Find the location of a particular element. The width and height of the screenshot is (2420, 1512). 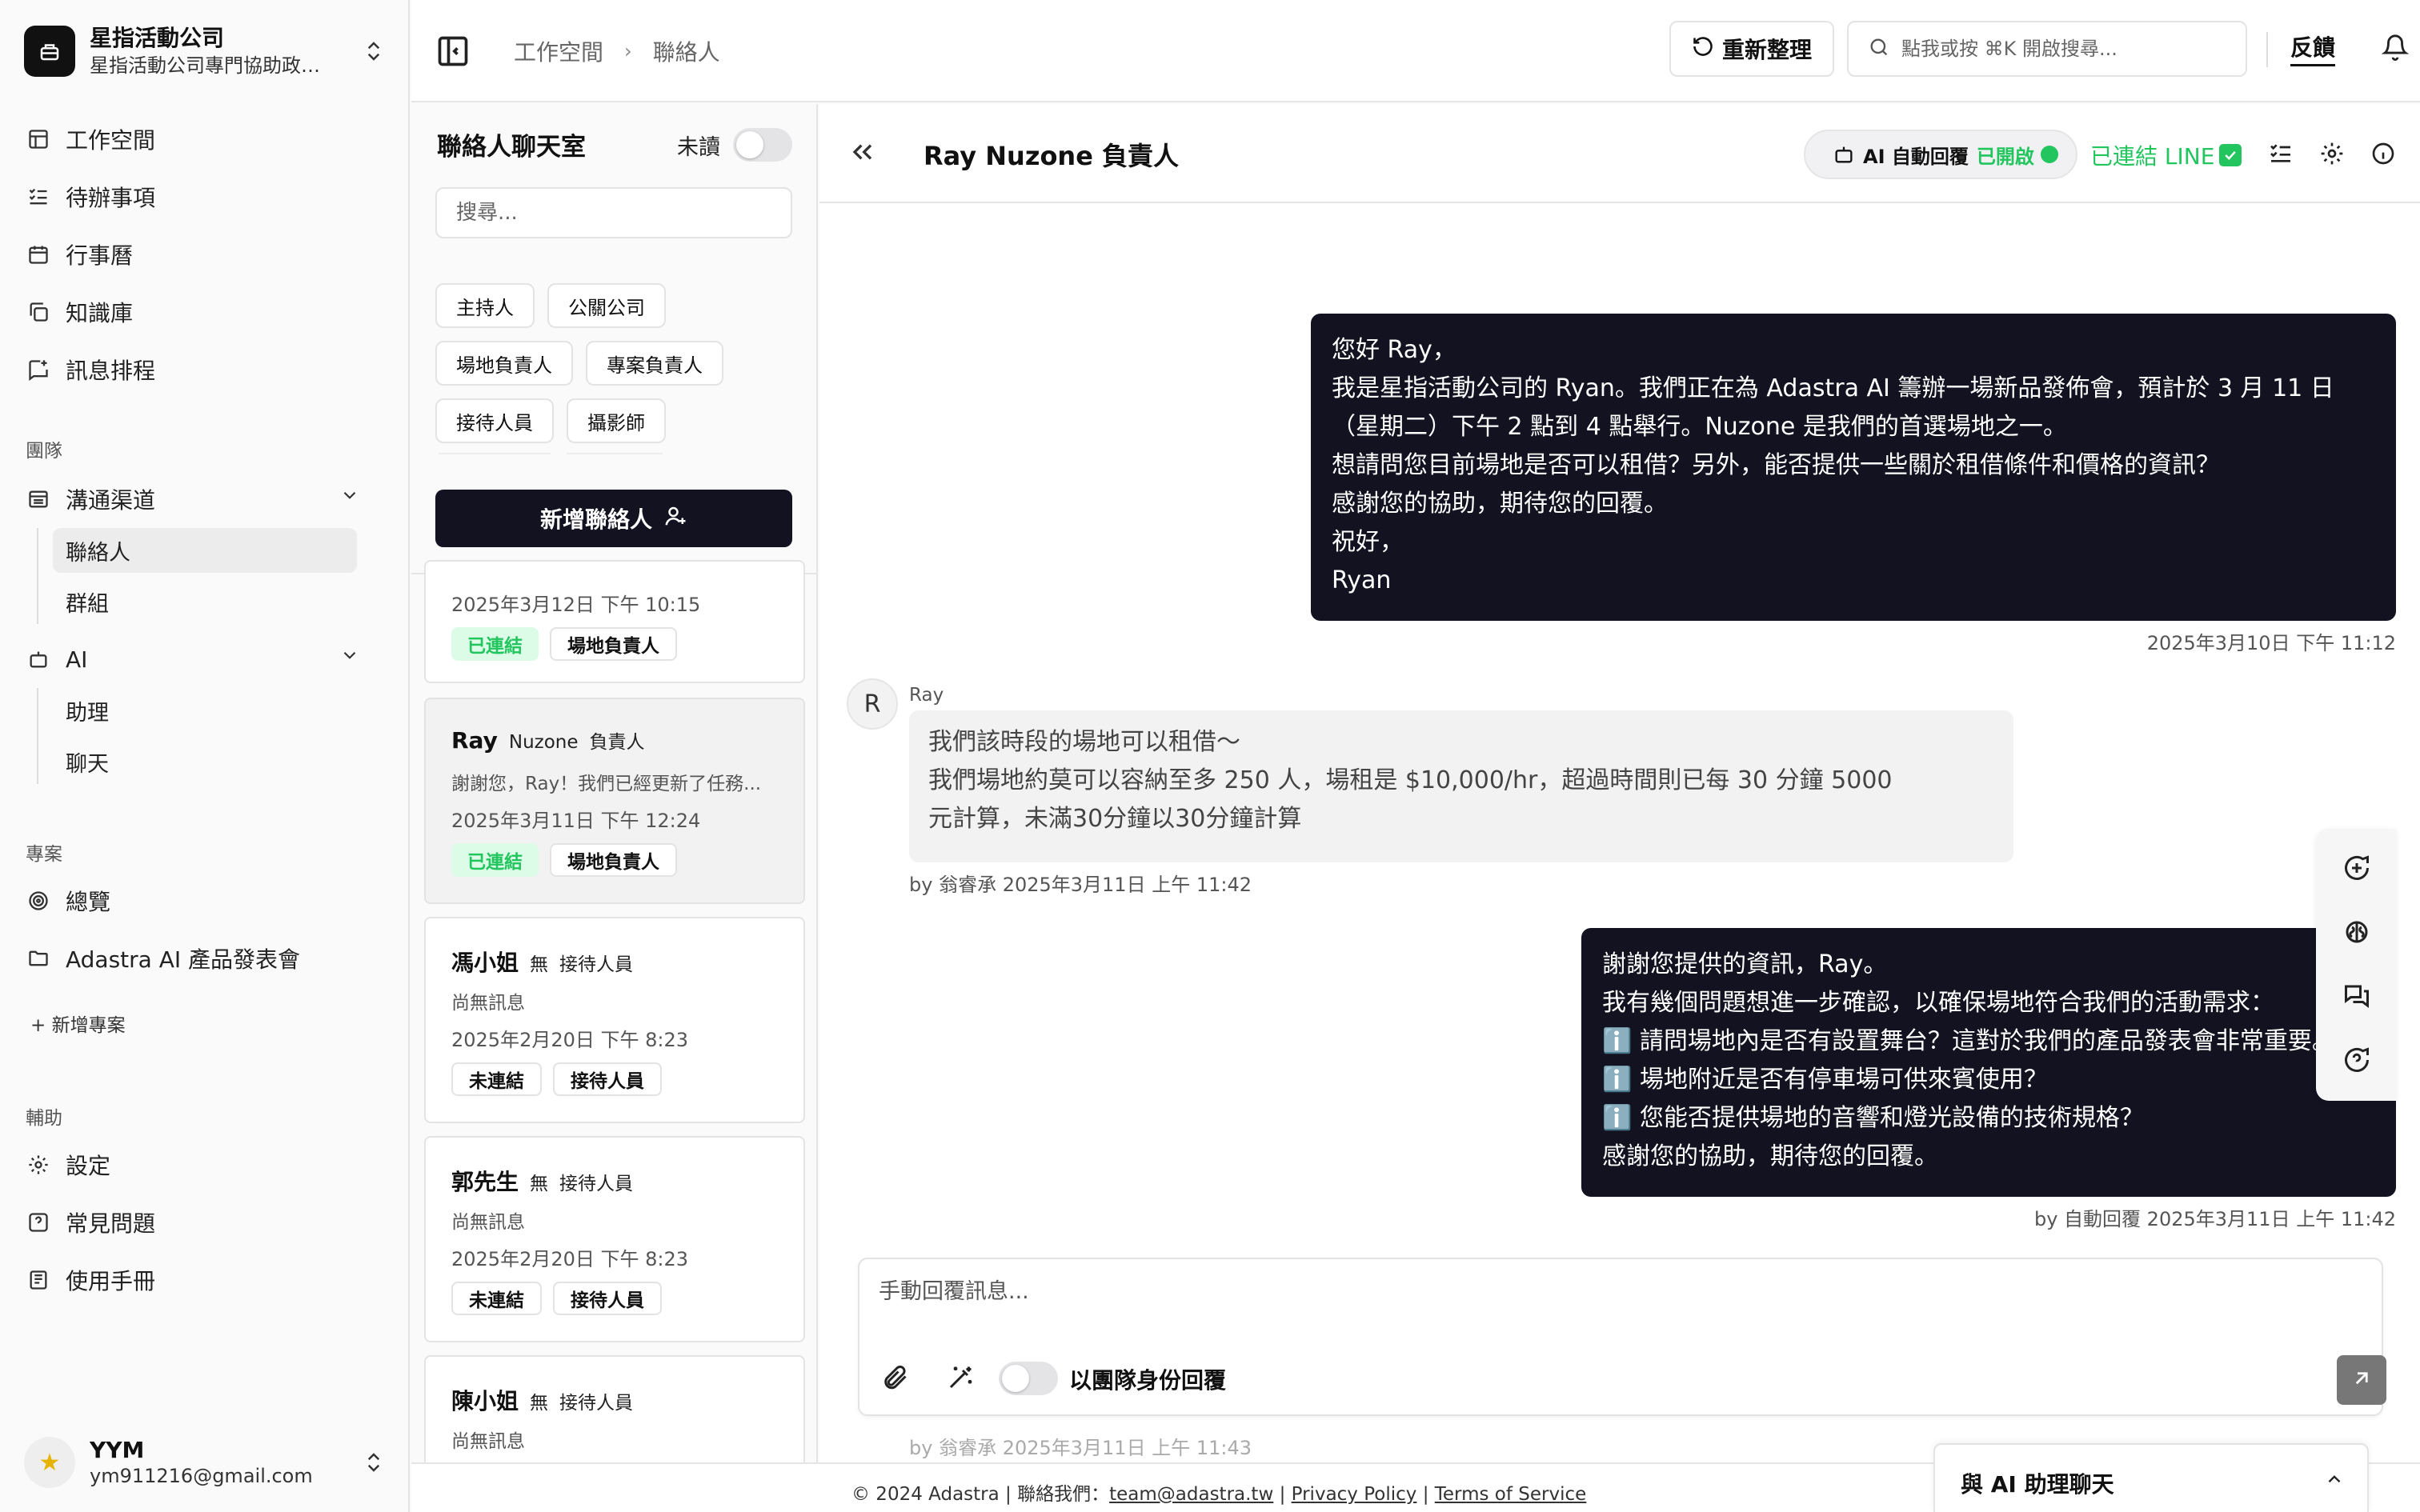

info-icon is located at coordinates (2383, 154).